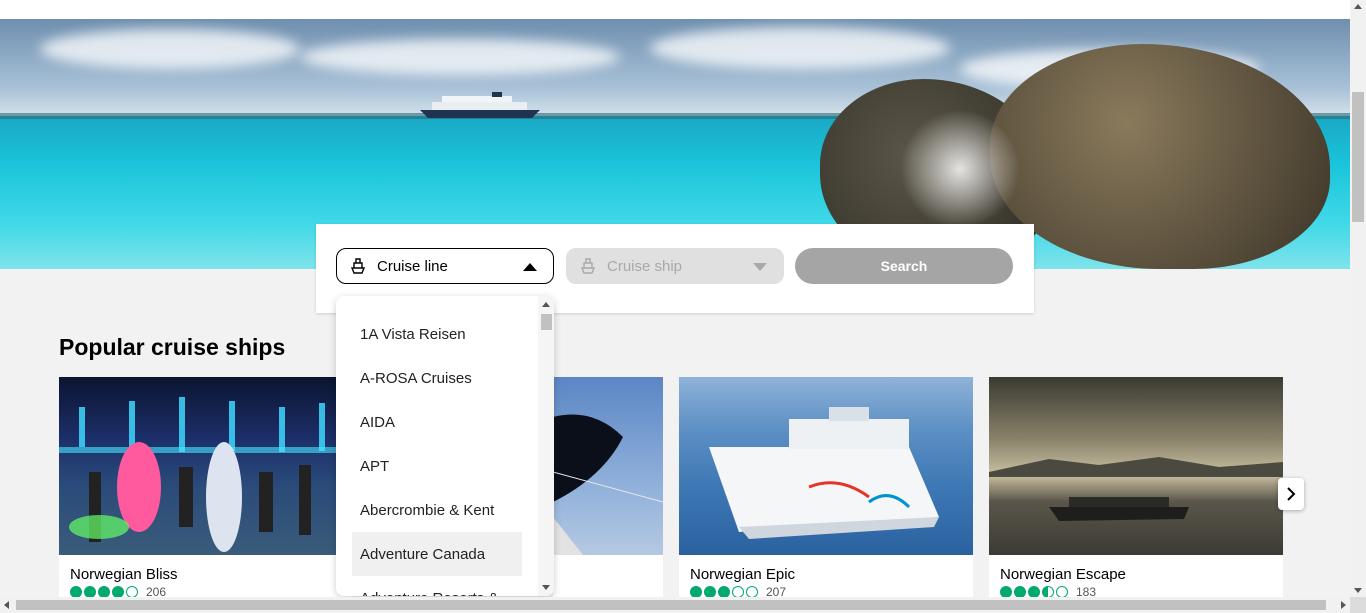 This screenshot has width=1366, height=613. I want to click on ship-name: Norwegian Epic, so click(742, 574).